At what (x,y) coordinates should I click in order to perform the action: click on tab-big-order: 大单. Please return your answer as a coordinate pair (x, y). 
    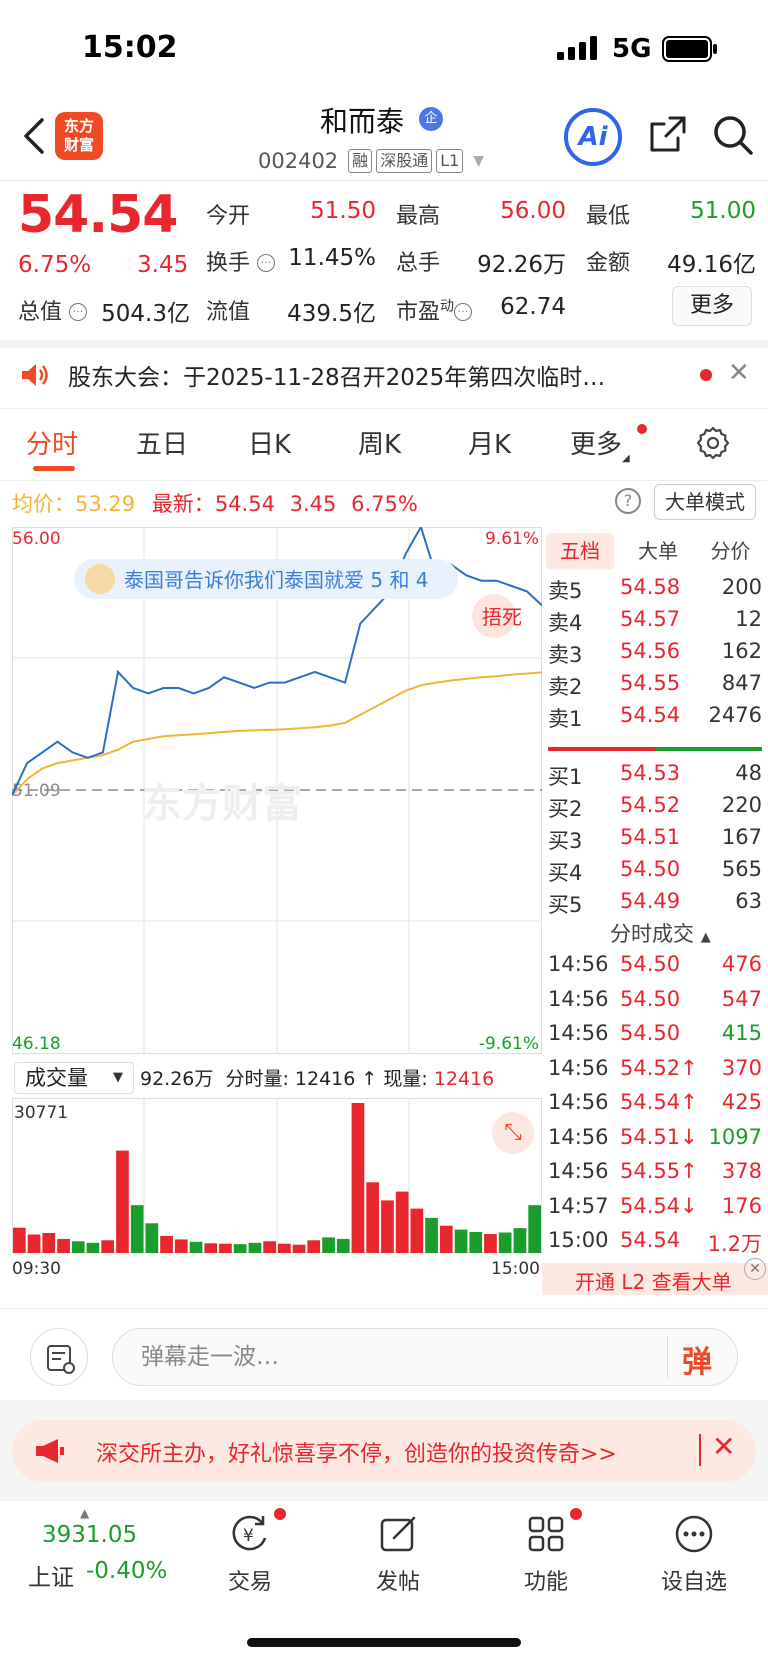
    Looking at the image, I should click on (658, 551).